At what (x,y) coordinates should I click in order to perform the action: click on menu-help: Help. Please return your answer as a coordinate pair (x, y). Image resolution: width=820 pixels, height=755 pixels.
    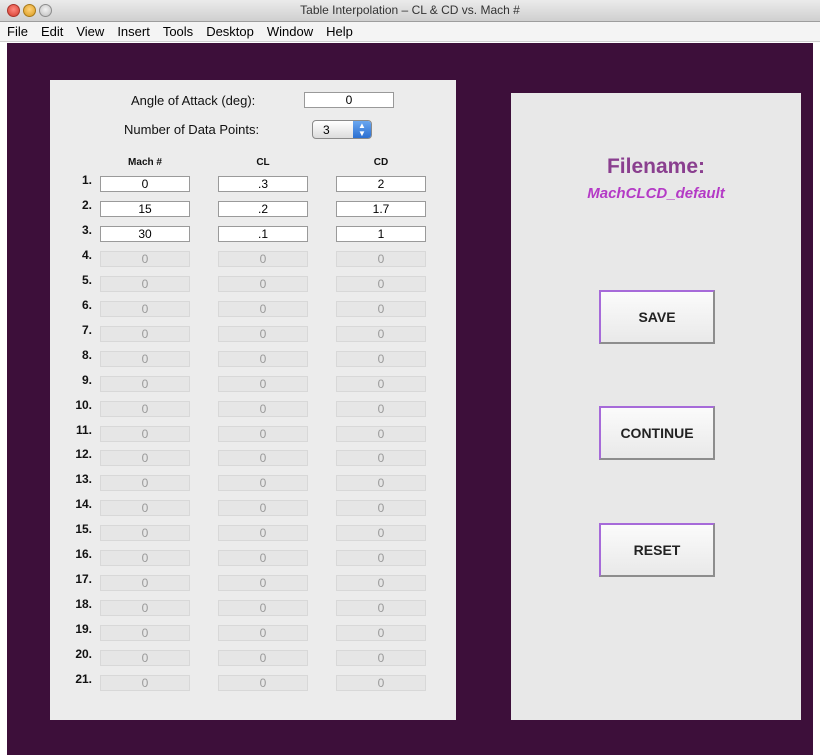
    Looking at the image, I should click on (339, 31).